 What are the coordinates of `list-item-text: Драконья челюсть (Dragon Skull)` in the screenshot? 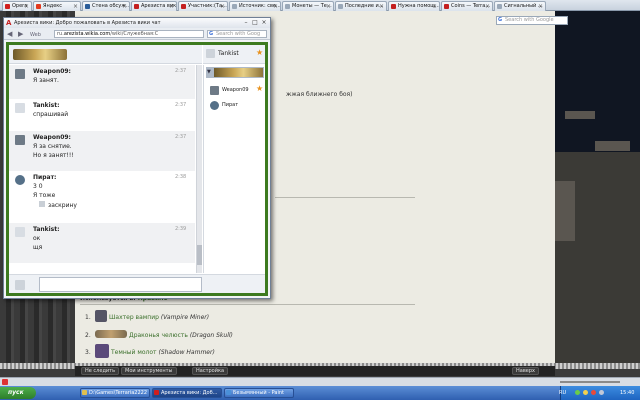 It's located at (181, 335).